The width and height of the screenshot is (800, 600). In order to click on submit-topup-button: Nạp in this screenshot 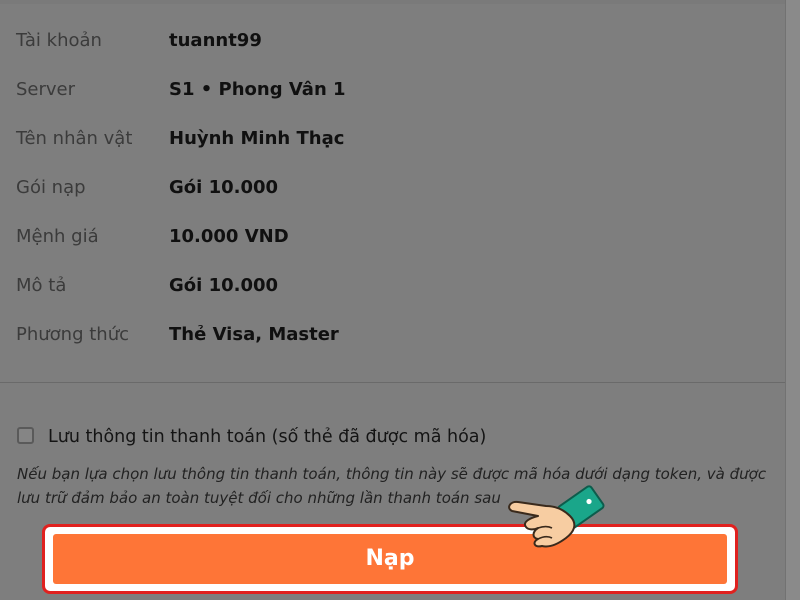, I will do `click(390, 559)`.